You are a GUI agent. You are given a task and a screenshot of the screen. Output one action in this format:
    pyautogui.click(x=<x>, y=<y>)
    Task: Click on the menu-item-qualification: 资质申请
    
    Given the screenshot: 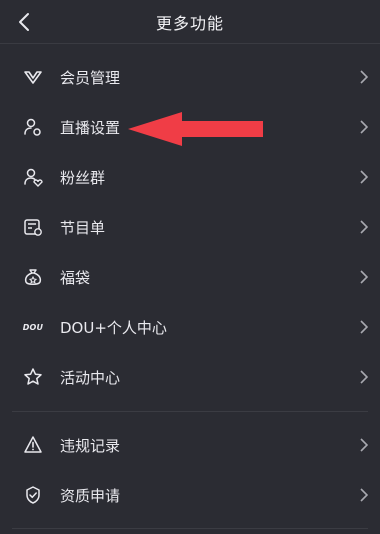 What is the action you would take?
    pyautogui.click(x=190, y=495)
    